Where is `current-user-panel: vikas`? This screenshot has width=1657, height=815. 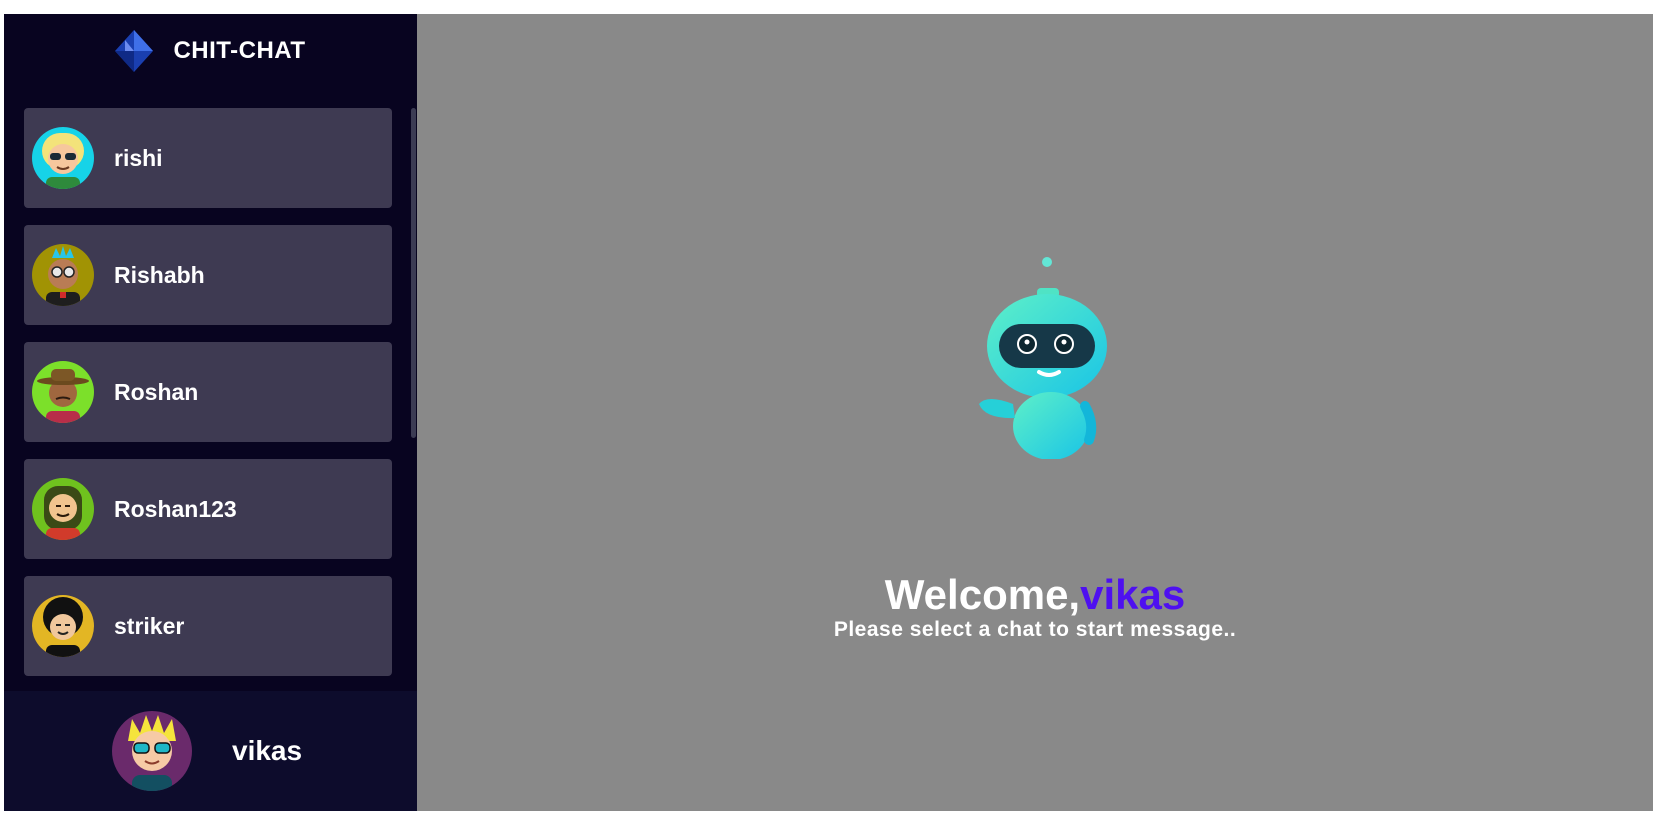
current-user-panel: vikas is located at coordinates (210, 751).